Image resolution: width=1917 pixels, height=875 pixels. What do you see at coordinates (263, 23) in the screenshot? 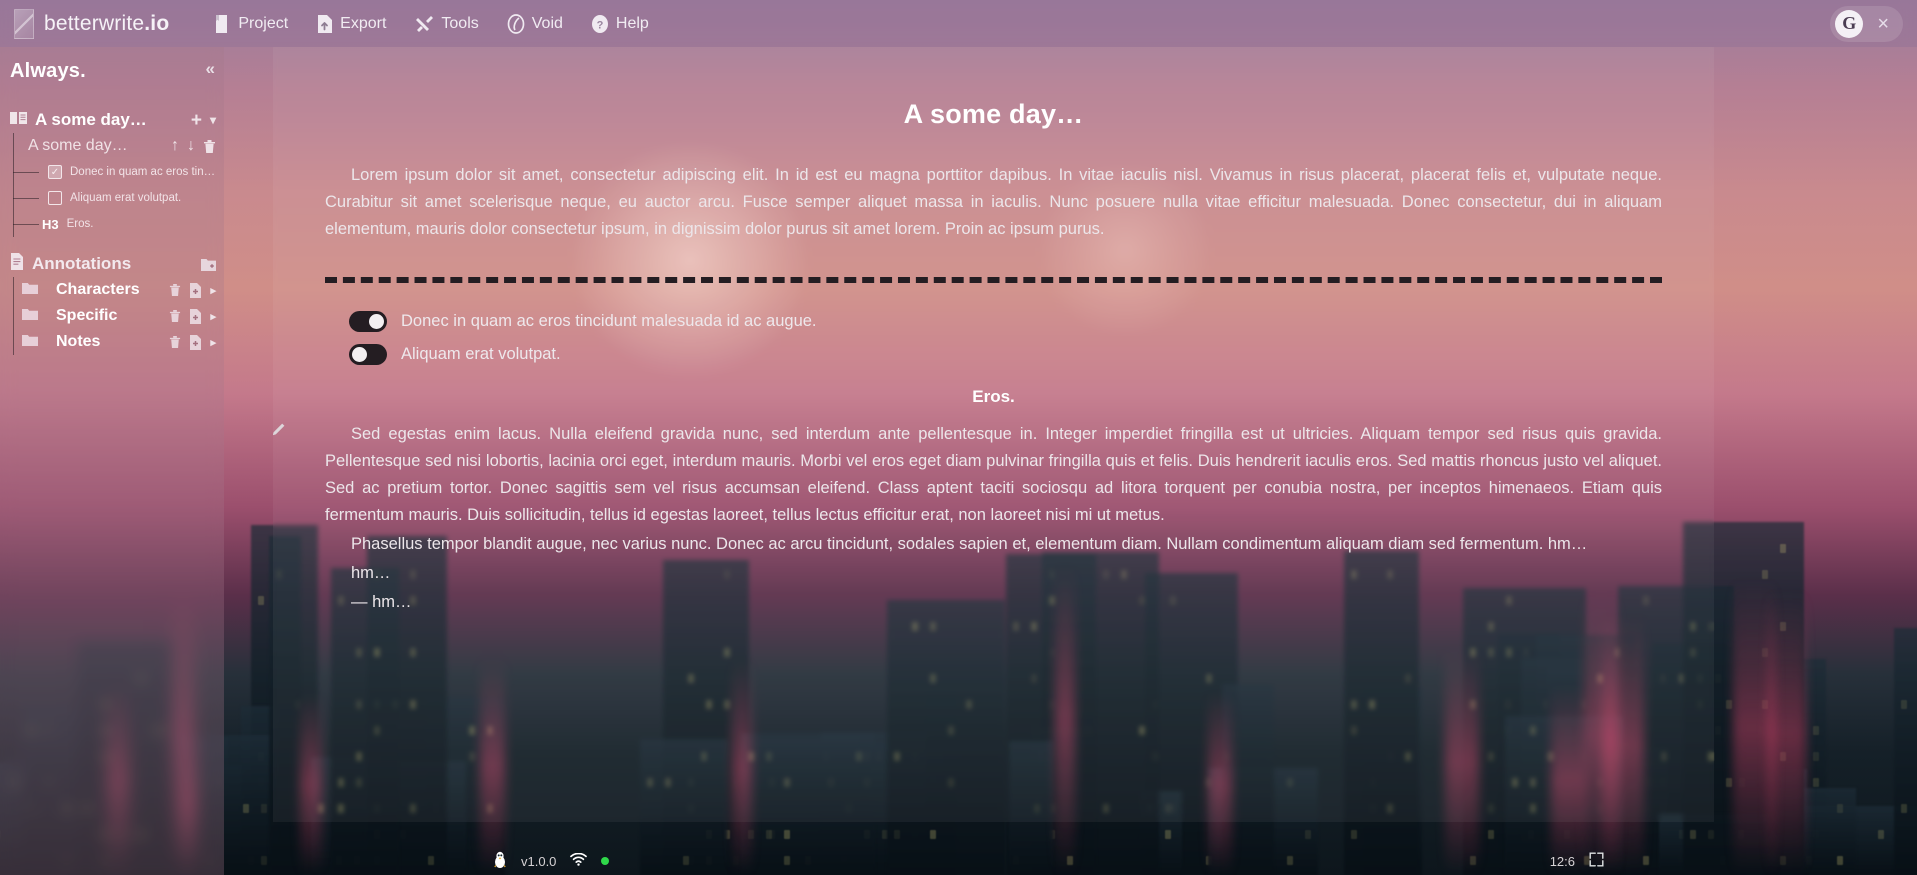
I see `menu-item-project-label: Project` at bounding box center [263, 23].